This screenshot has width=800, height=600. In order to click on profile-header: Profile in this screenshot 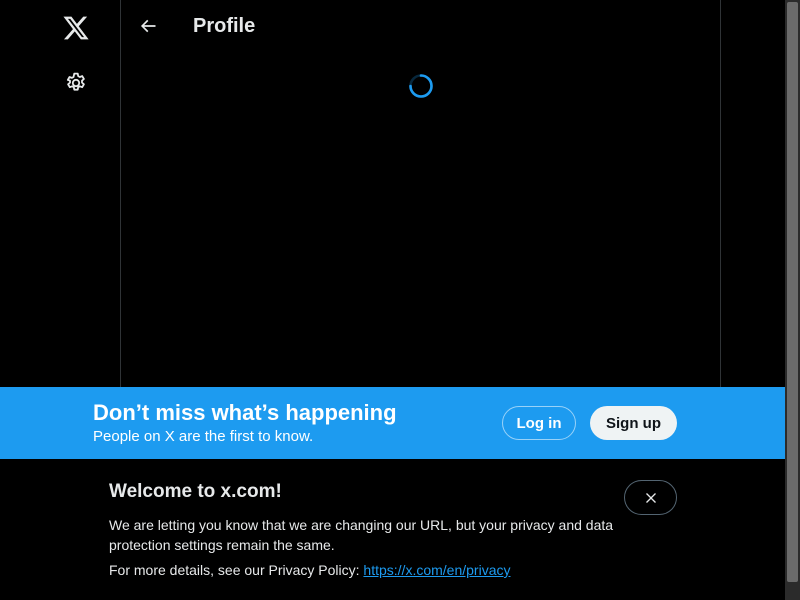, I will do `click(420, 26)`.